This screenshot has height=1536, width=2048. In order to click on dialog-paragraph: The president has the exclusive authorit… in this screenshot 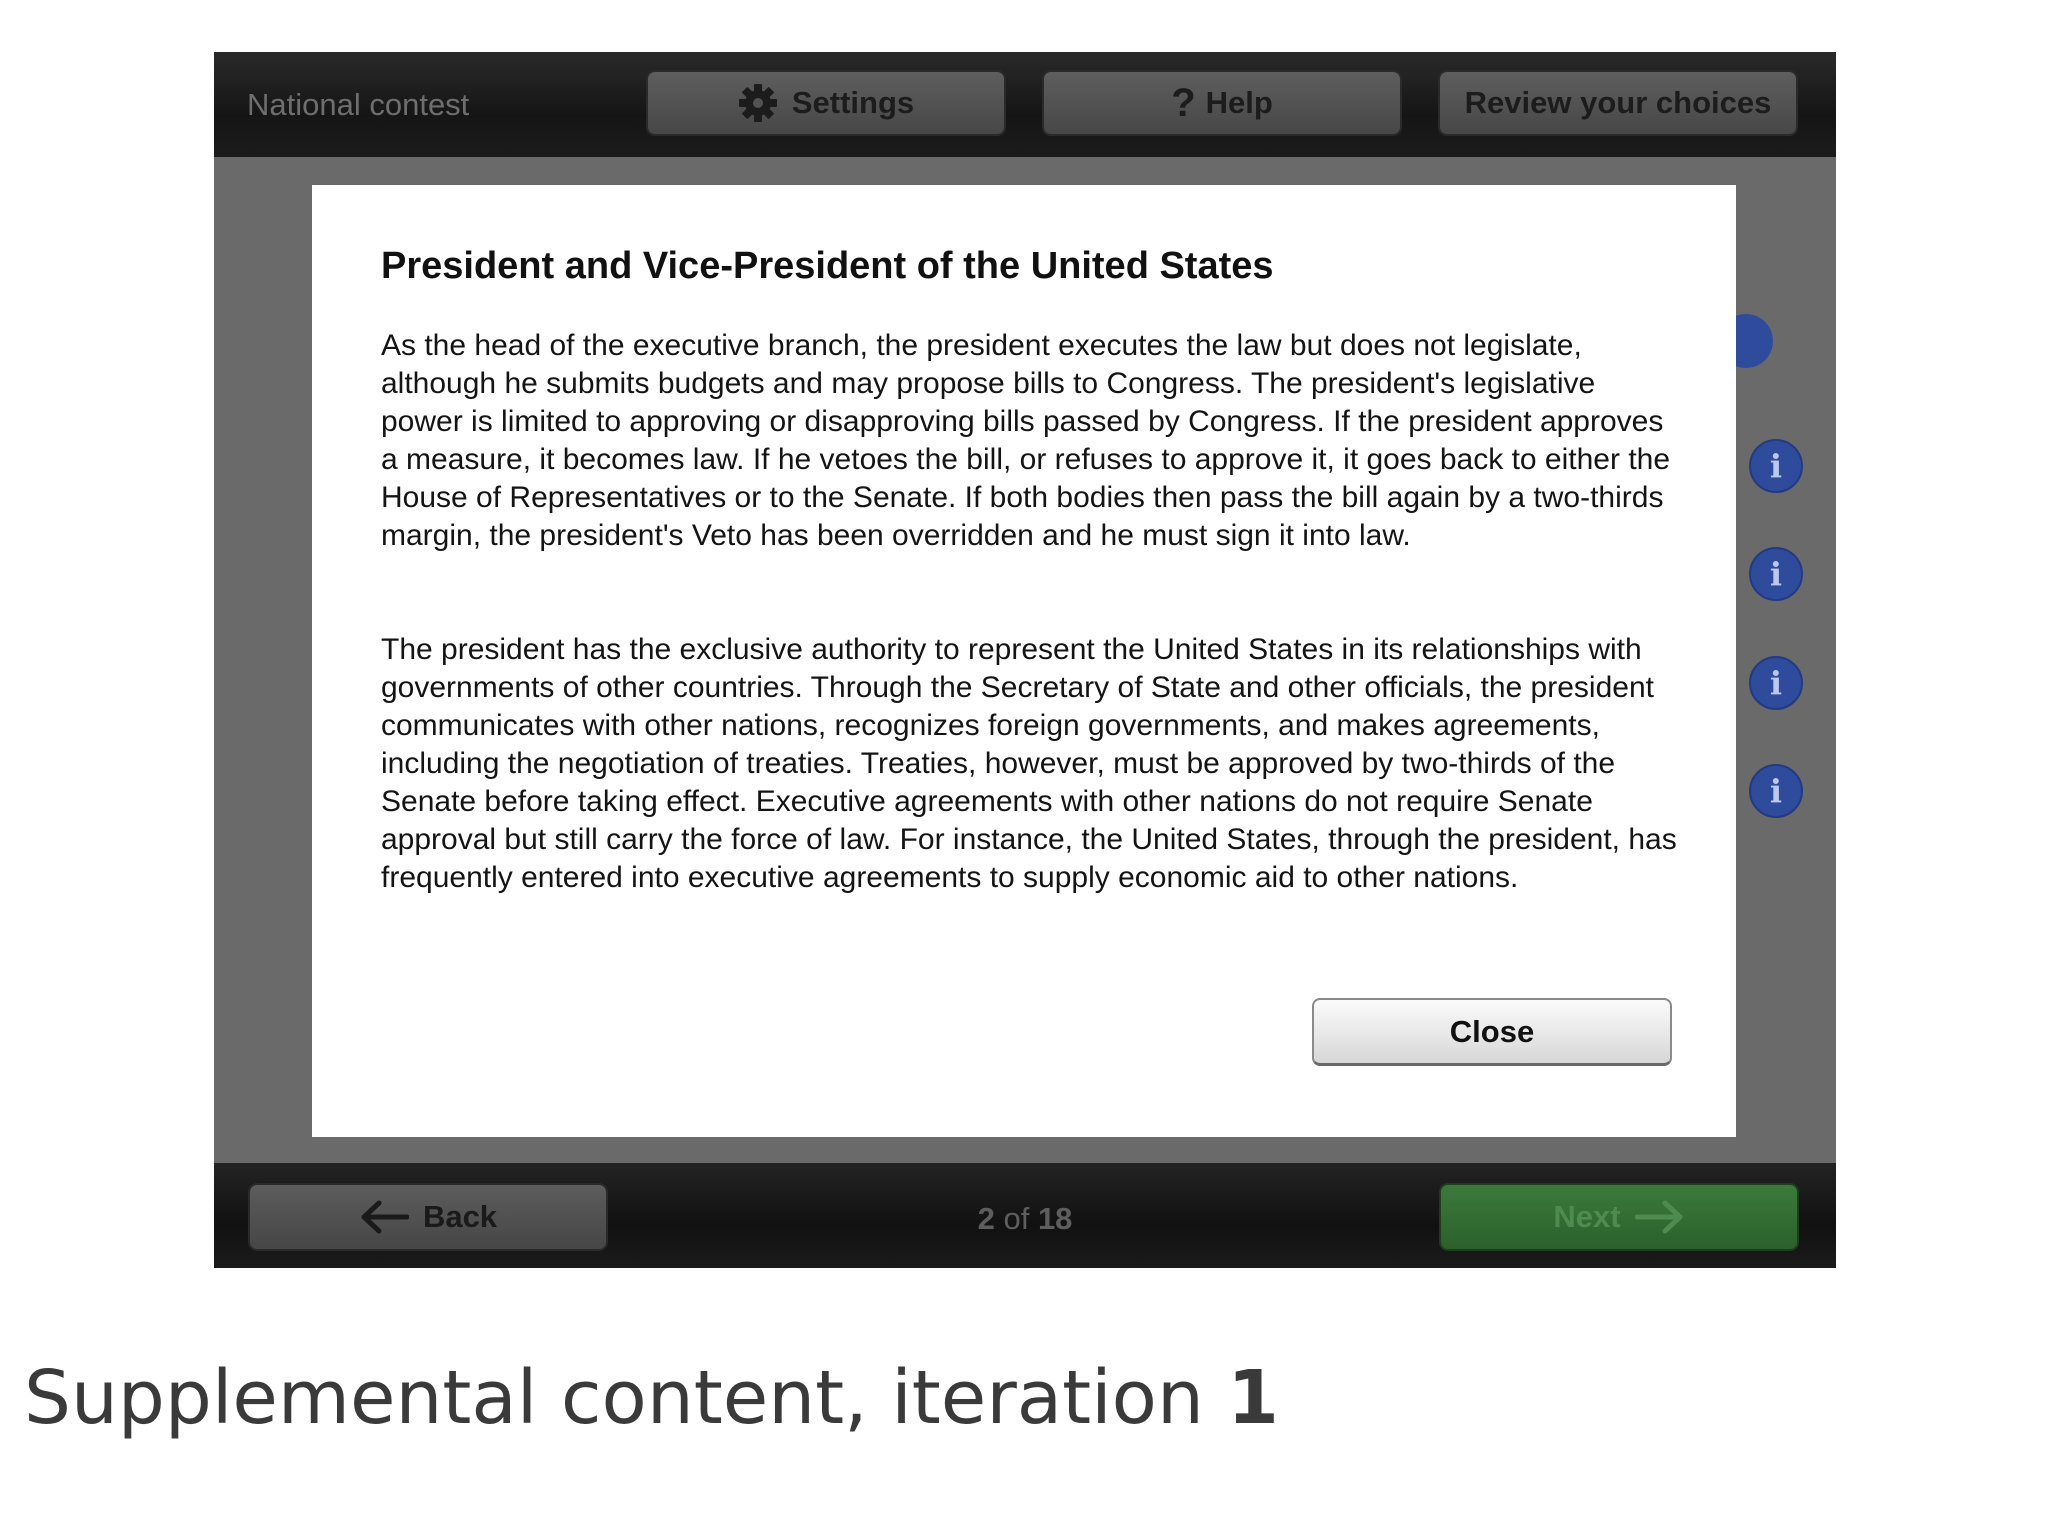, I will do `click(1029, 763)`.